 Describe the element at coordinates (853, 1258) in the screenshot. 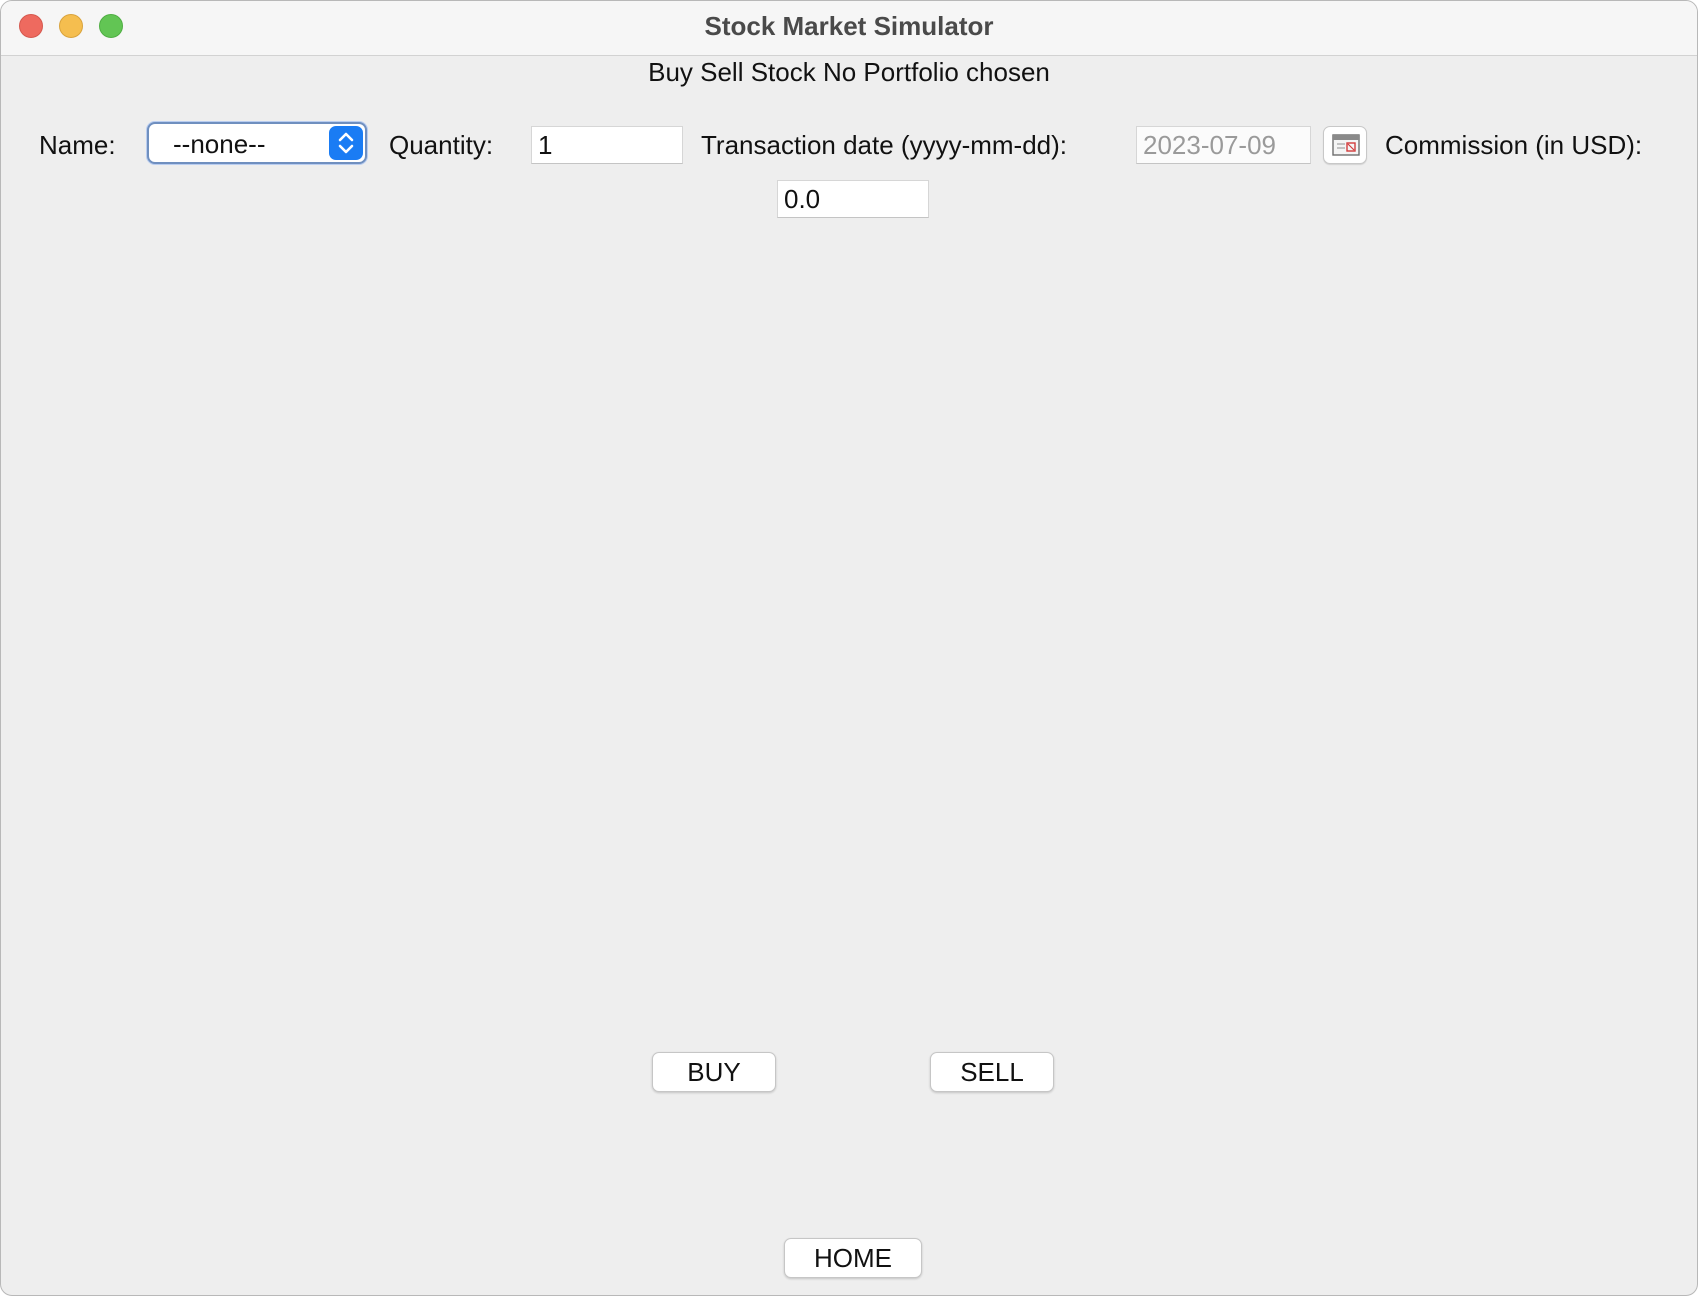

I see `home-button: HOME` at that location.